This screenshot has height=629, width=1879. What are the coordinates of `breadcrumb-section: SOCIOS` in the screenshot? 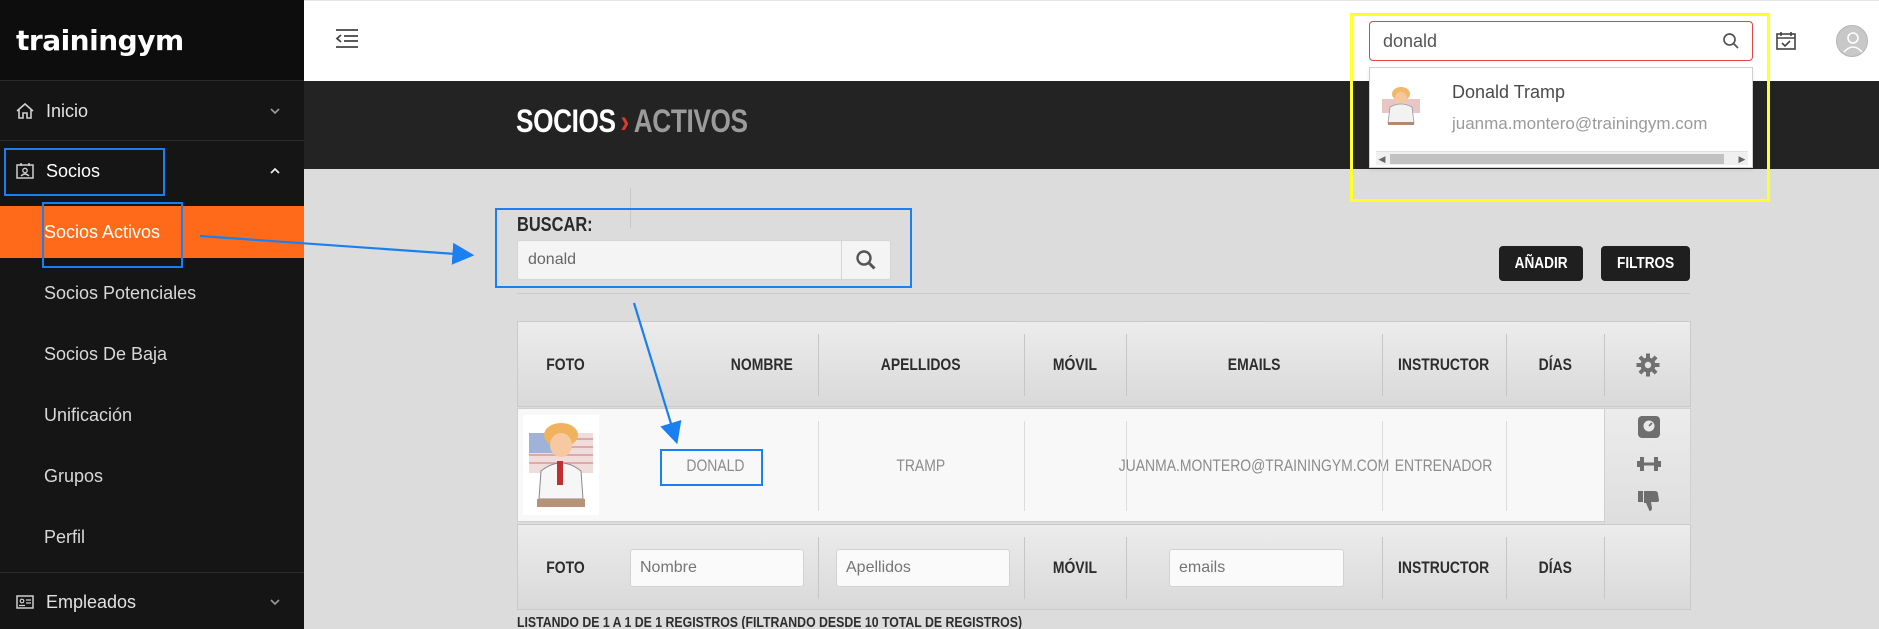 It's located at (566, 121).